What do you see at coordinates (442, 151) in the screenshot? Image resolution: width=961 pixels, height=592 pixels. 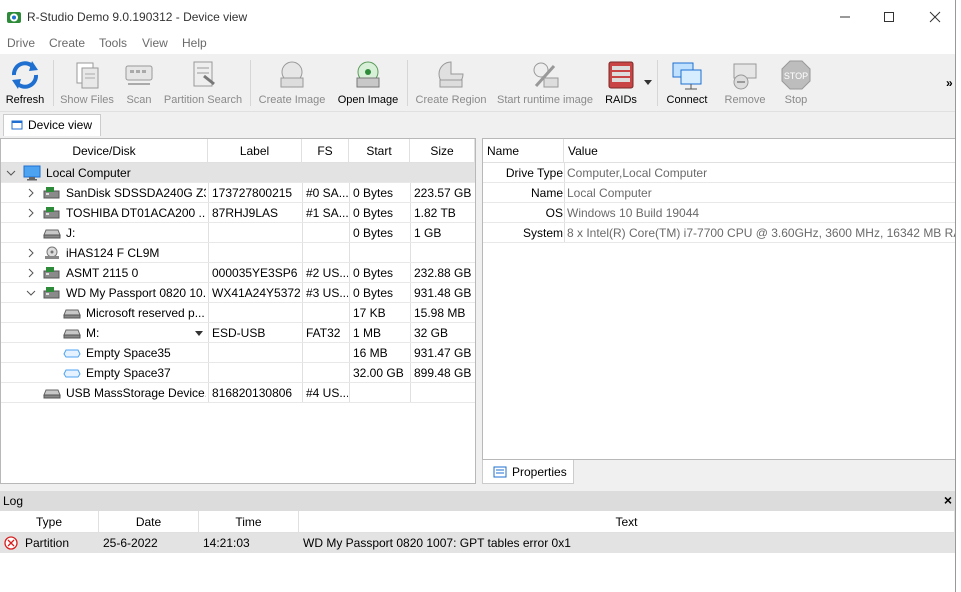 I see `column-size: Size` at bounding box center [442, 151].